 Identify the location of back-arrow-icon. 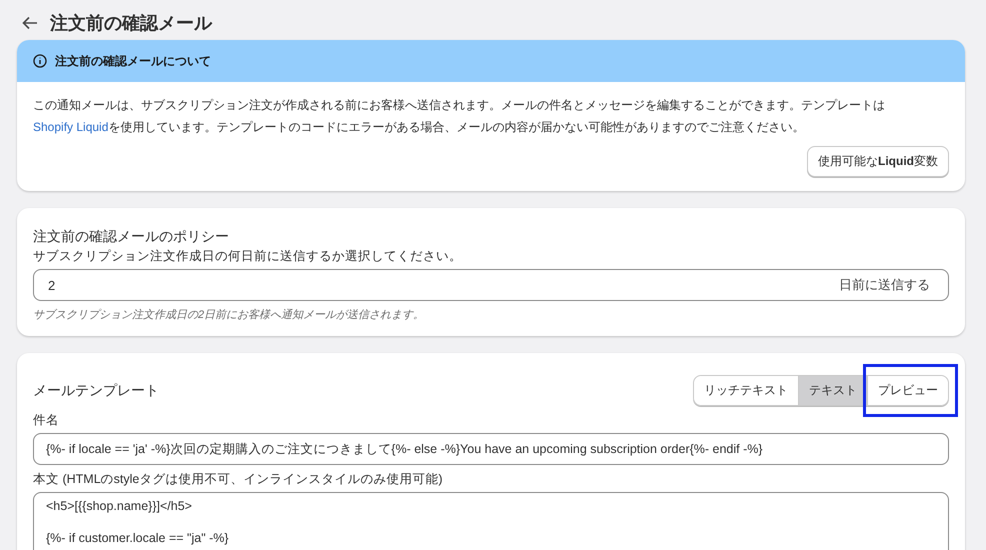
(30, 23).